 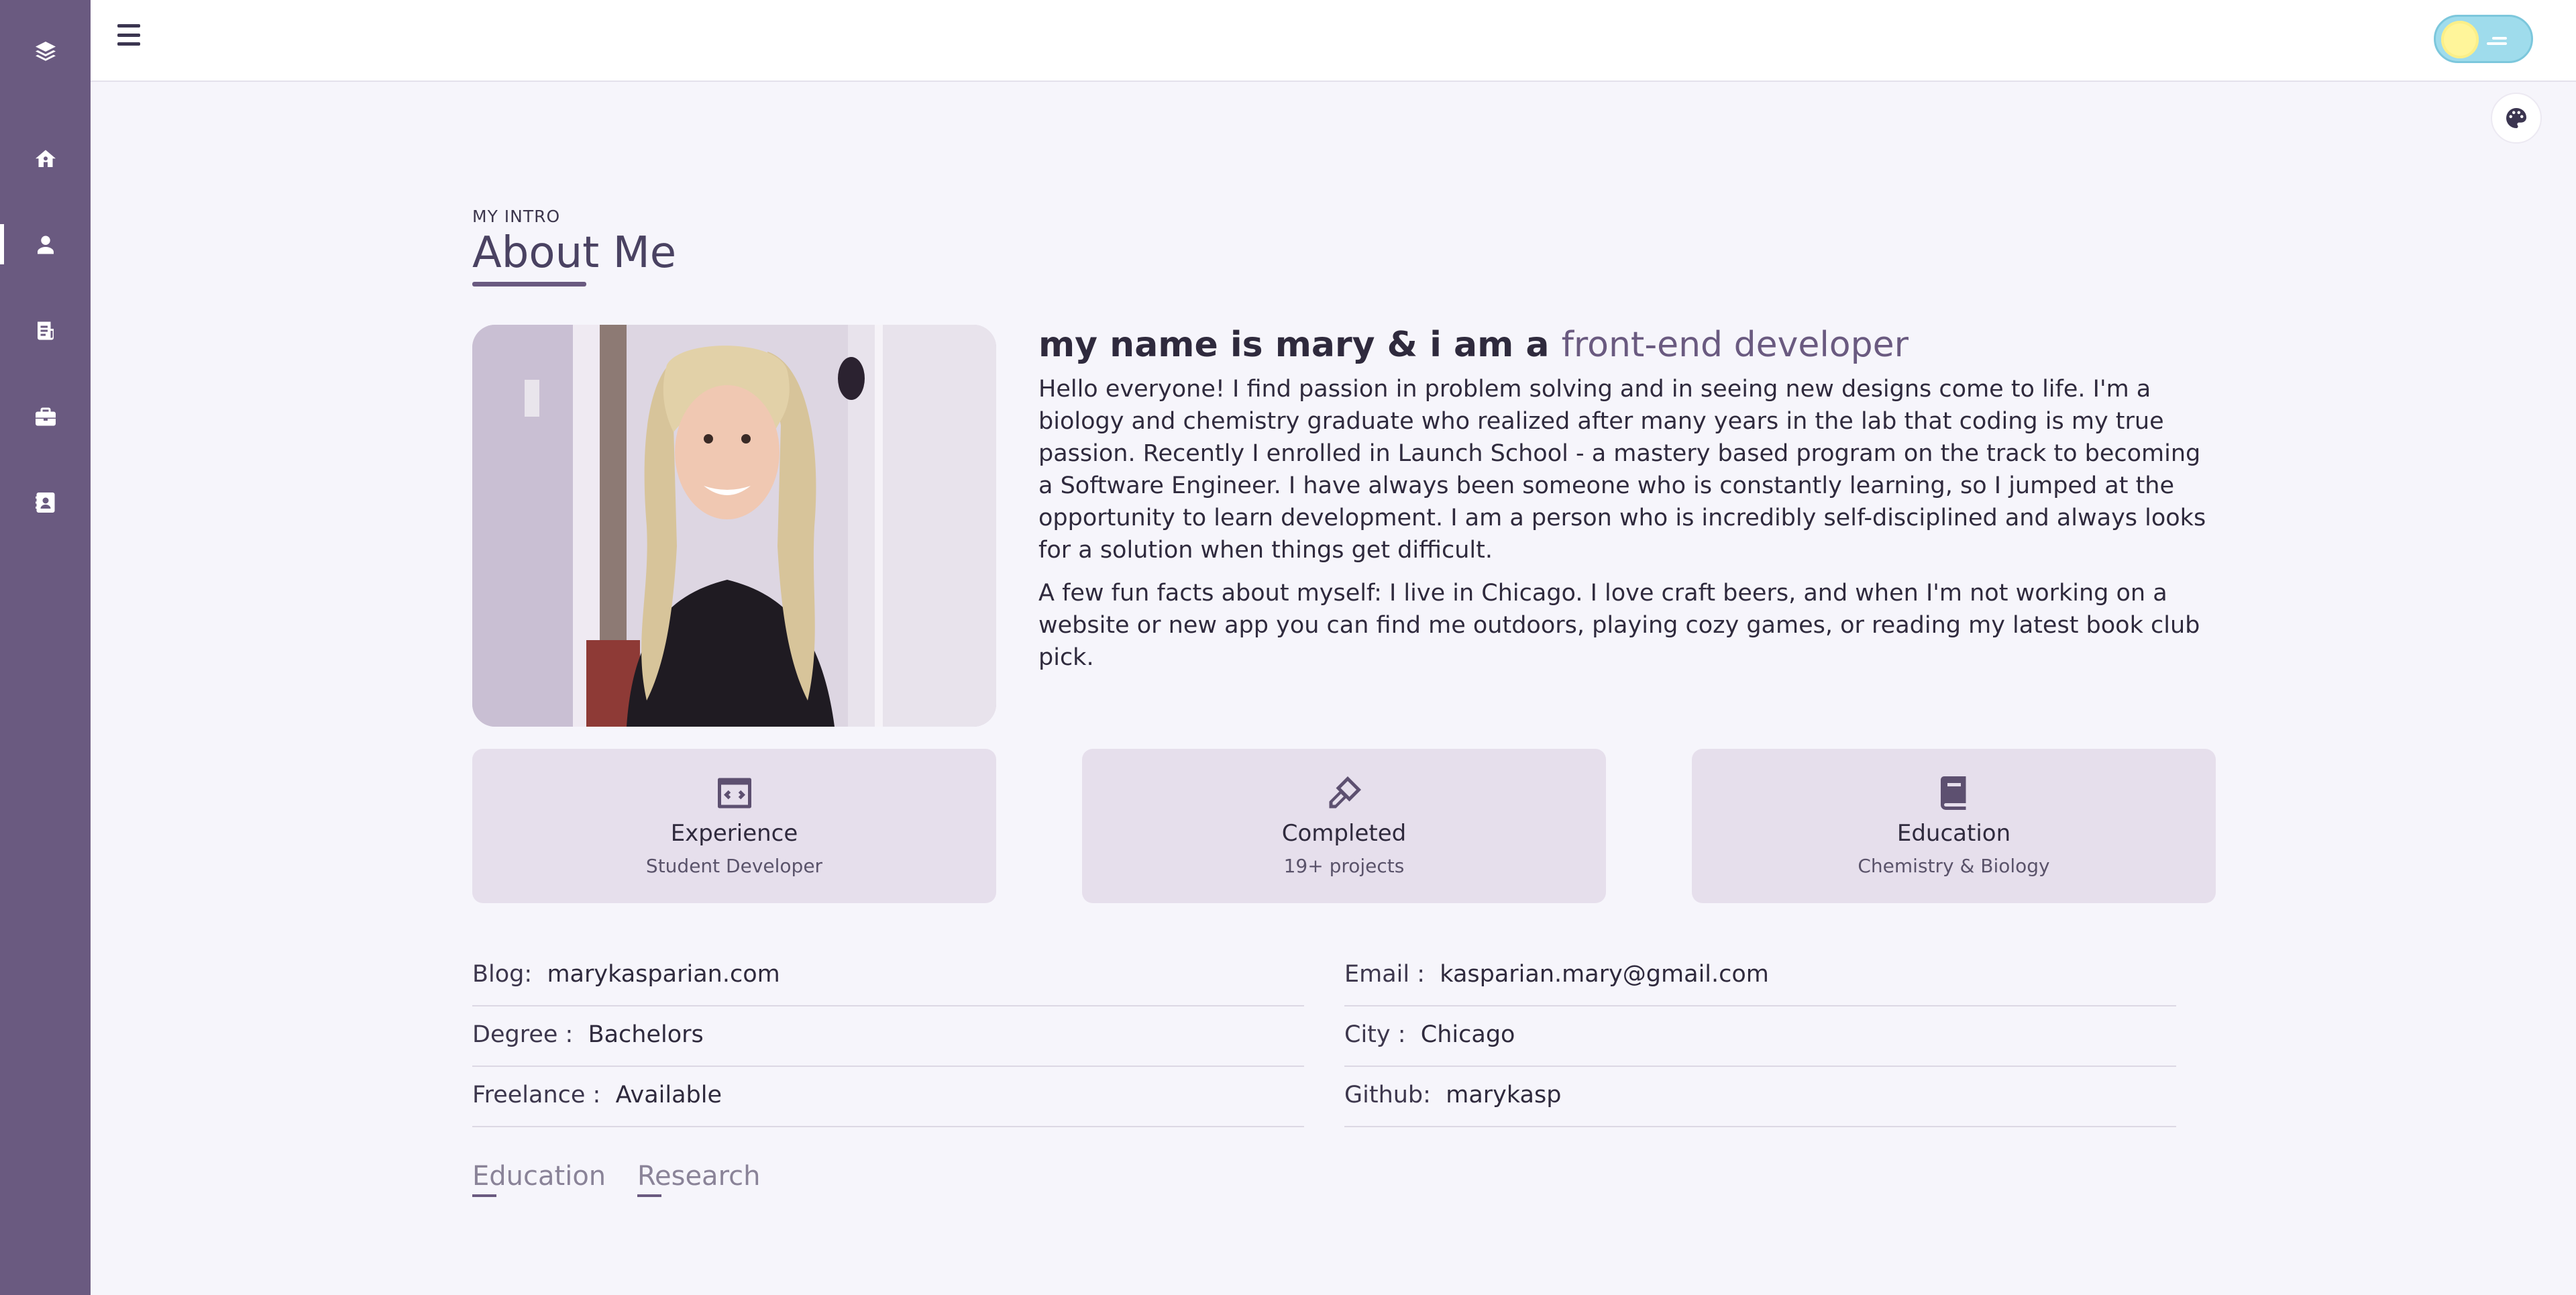 What do you see at coordinates (698, 1176) in the screenshot?
I see `tab-research: Research` at bounding box center [698, 1176].